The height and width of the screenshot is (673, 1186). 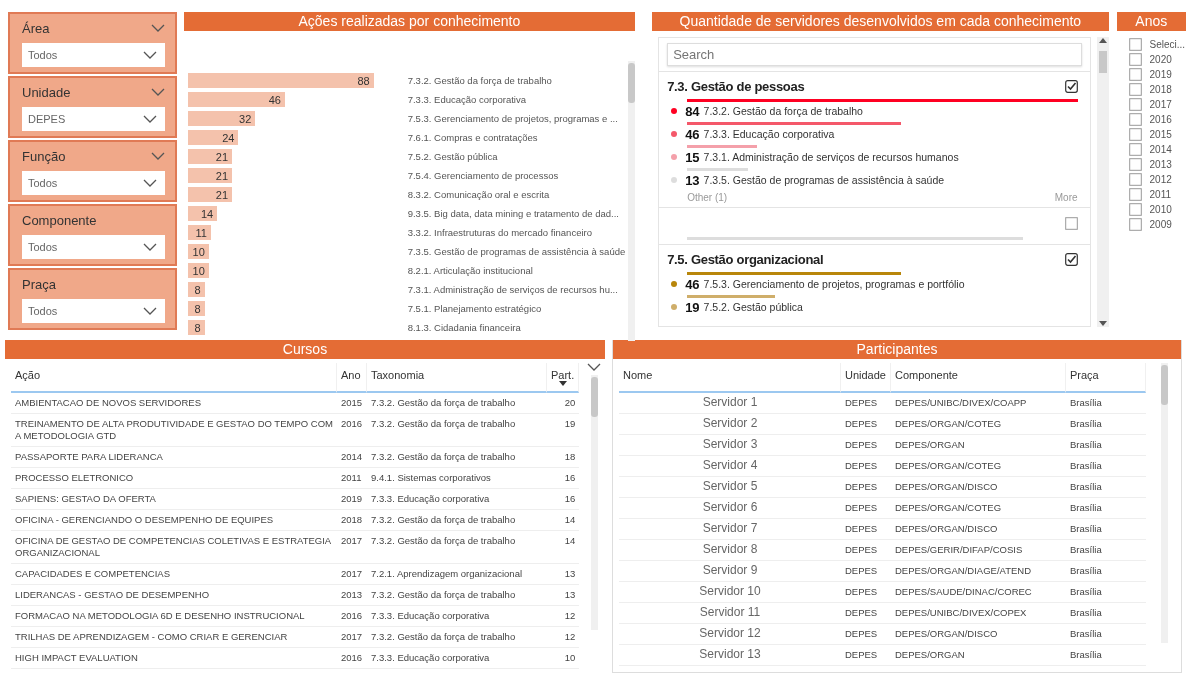 What do you see at coordinates (1160, 119) in the screenshot?
I see `year-label: 2016` at bounding box center [1160, 119].